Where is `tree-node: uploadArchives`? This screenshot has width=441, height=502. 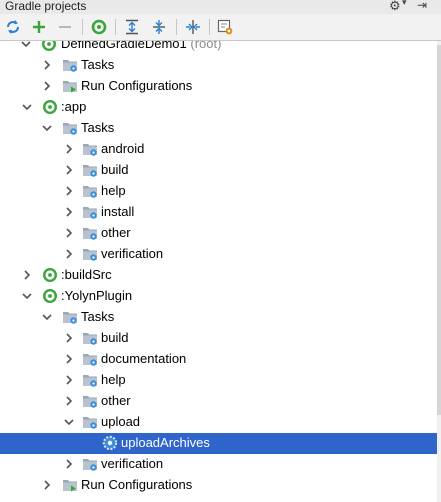 tree-node: uploadArchives is located at coordinates (218, 443).